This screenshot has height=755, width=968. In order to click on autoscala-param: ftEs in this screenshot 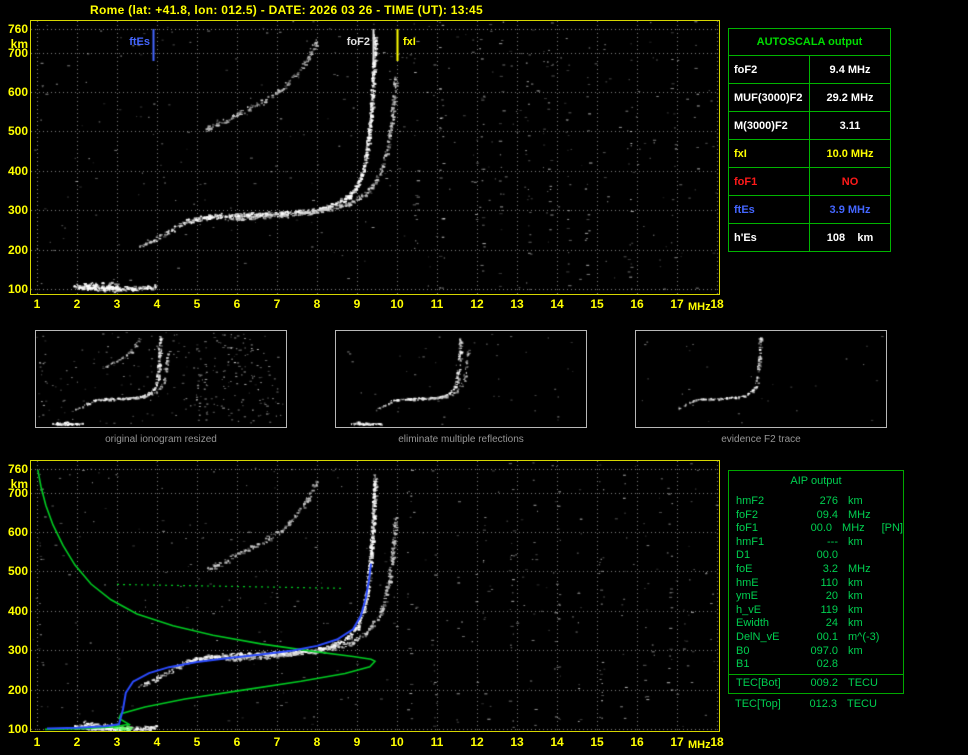, I will do `click(769, 209)`.